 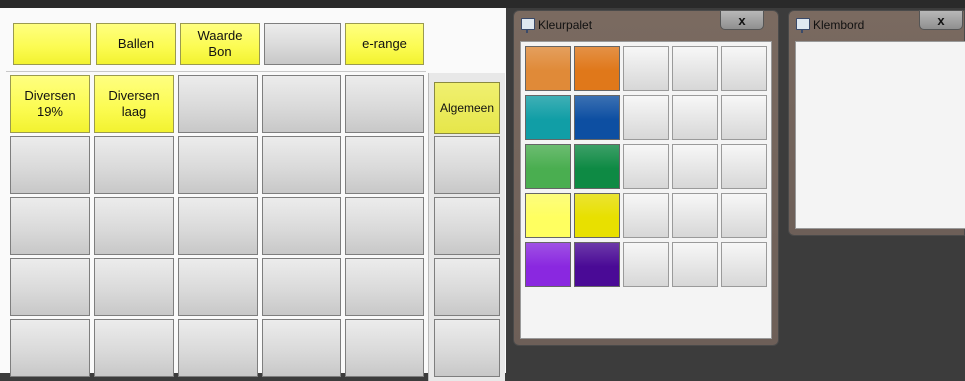 I want to click on palette-close-button: x, so click(x=742, y=20).